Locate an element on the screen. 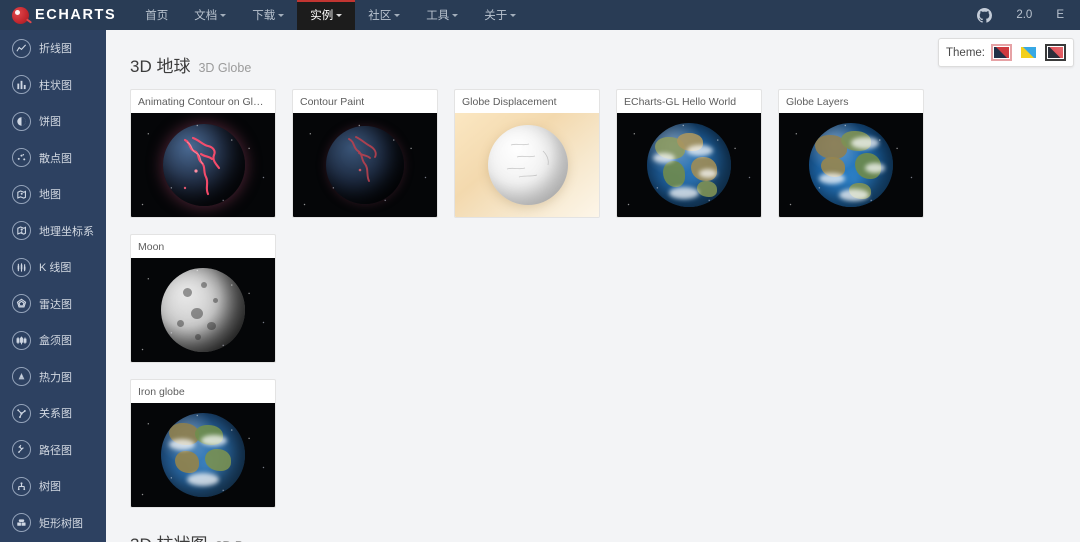 This screenshot has width=1080, height=542. example-card: Globe Layers is located at coordinates (851, 153).